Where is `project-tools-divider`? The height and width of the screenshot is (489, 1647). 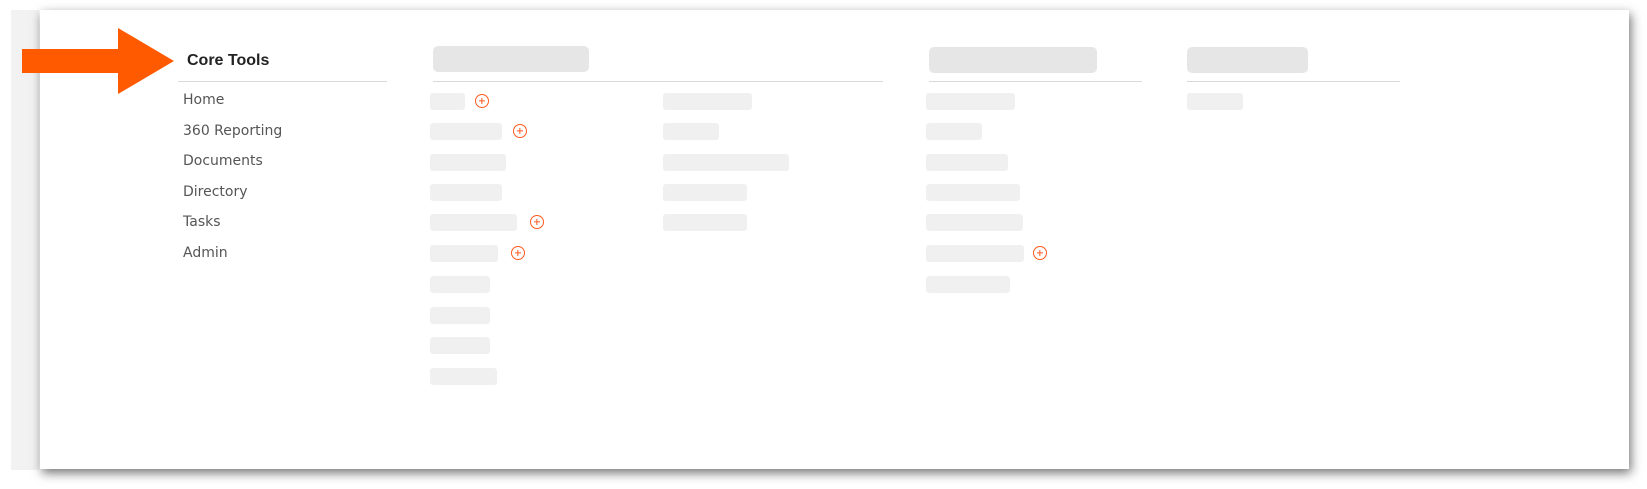 project-tools-divider is located at coordinates (658, 81).